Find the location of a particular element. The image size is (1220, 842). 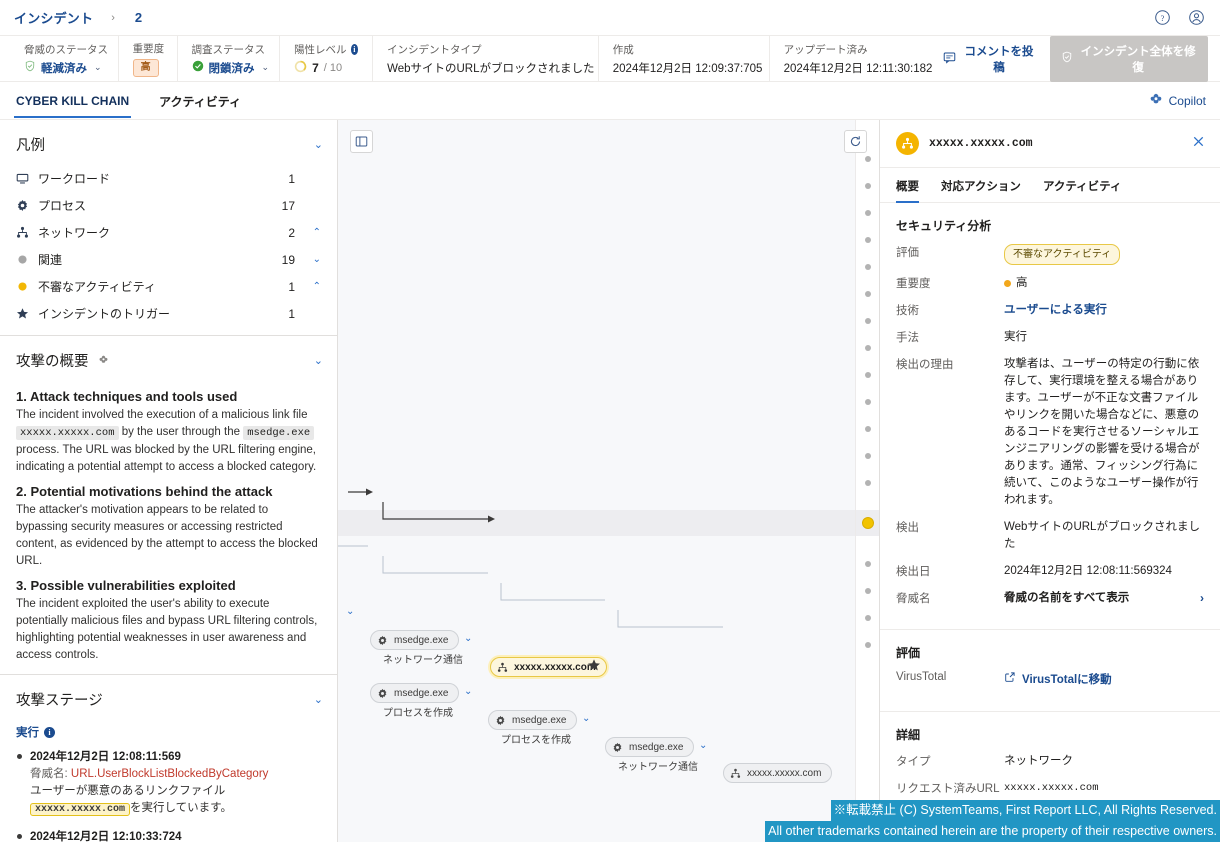

tab-activity: アクティビティ is located at coordinates (200, 101).